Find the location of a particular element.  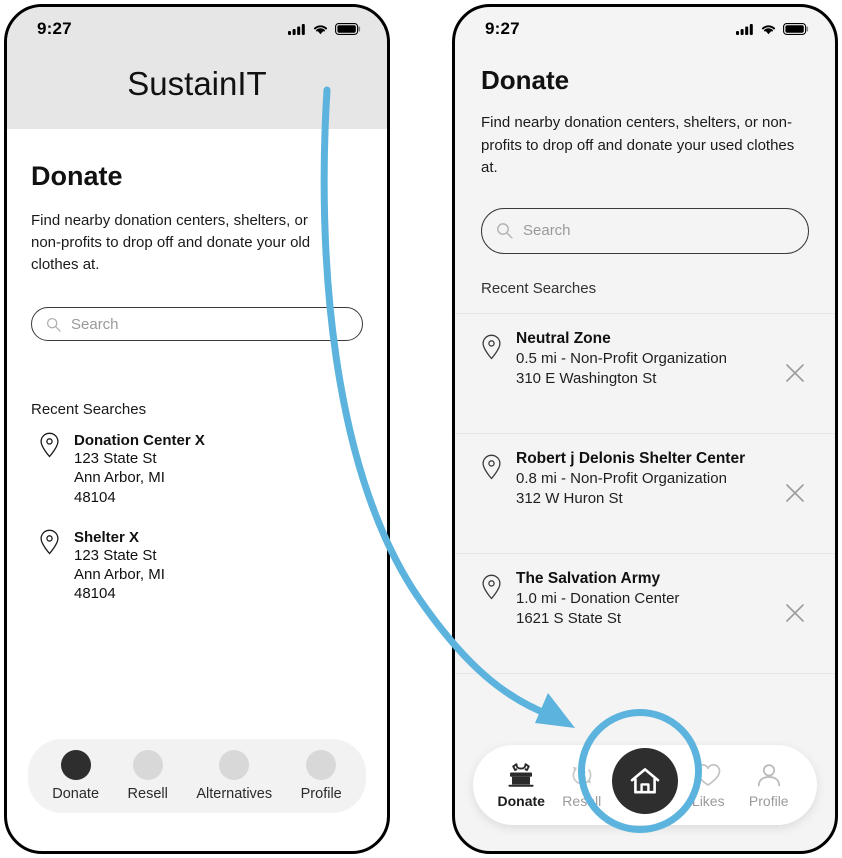

right-status-bar: 9:27 is located at coordinates (645, 29).